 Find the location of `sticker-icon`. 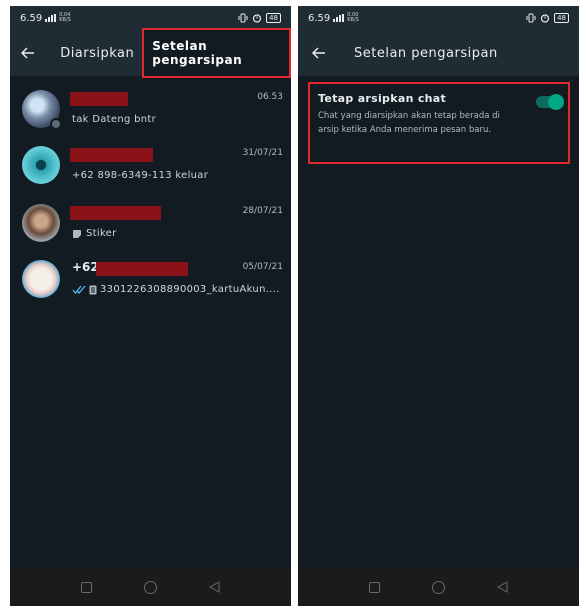

sticker-icon is located at coordinates (77, 233).